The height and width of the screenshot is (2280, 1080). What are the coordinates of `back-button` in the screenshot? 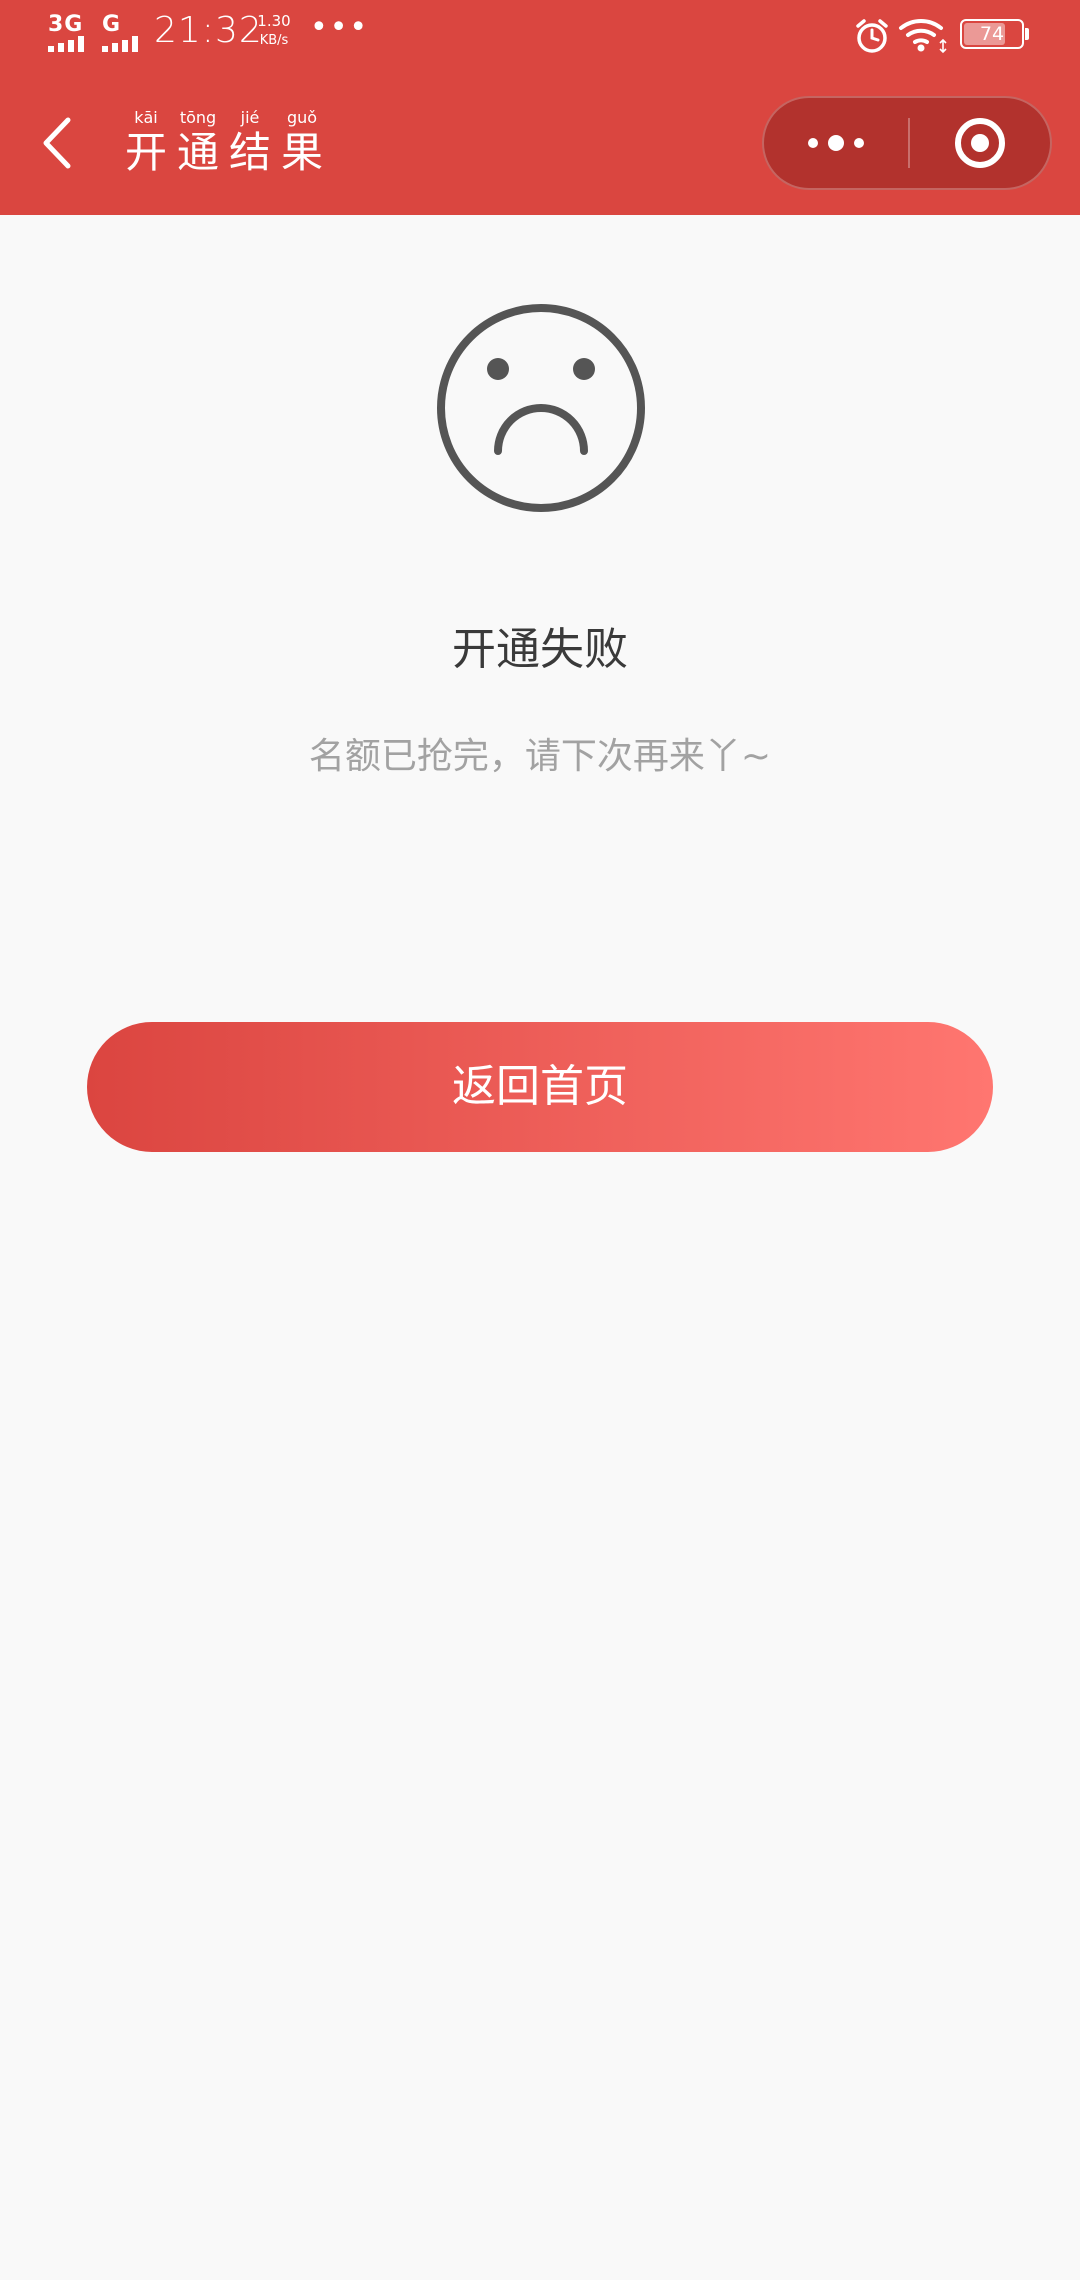 It's located at (58, 143).